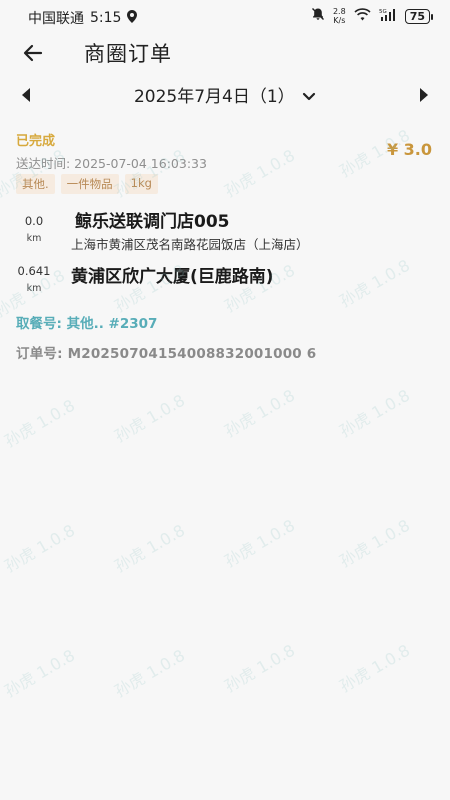 This screenshot has height=800, width=450. What do you see at coordinates (34, 229) in the screenshot?
I see `pickup-distance: 0.0 km` at bounding box center [34, 229].